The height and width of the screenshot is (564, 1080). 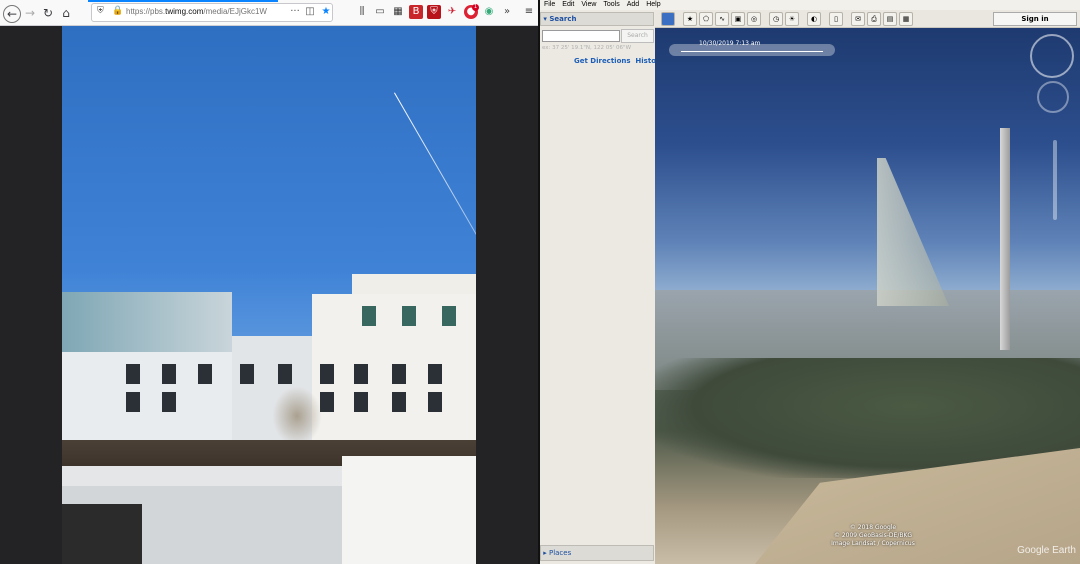 What do you see at coordinates (1035, 19) in the screenshot?
I see `sign-in-button: Sign in` at bounding box center [1035, 19].